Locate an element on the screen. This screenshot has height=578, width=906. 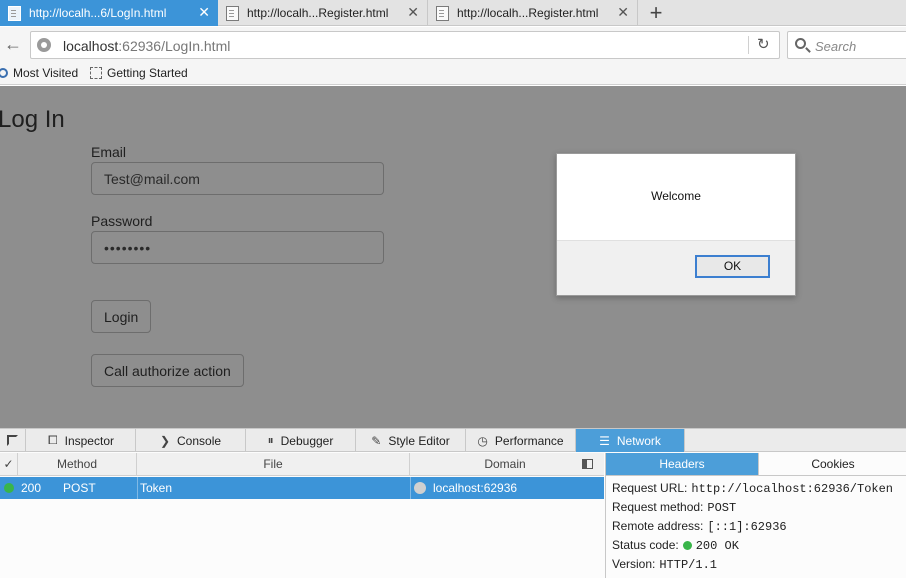
tab-inspector: ⧠ Inspector is located at coordinates (81, 440).